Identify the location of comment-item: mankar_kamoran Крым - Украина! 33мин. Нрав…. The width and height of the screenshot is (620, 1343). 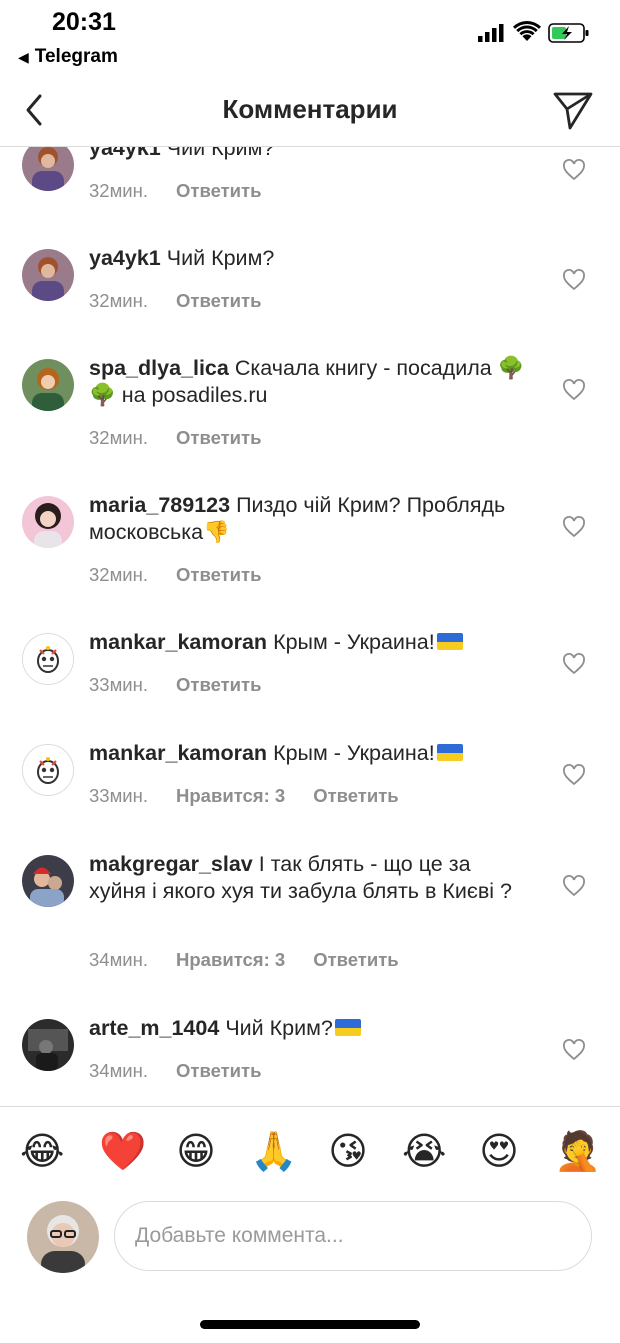
(310, 781).